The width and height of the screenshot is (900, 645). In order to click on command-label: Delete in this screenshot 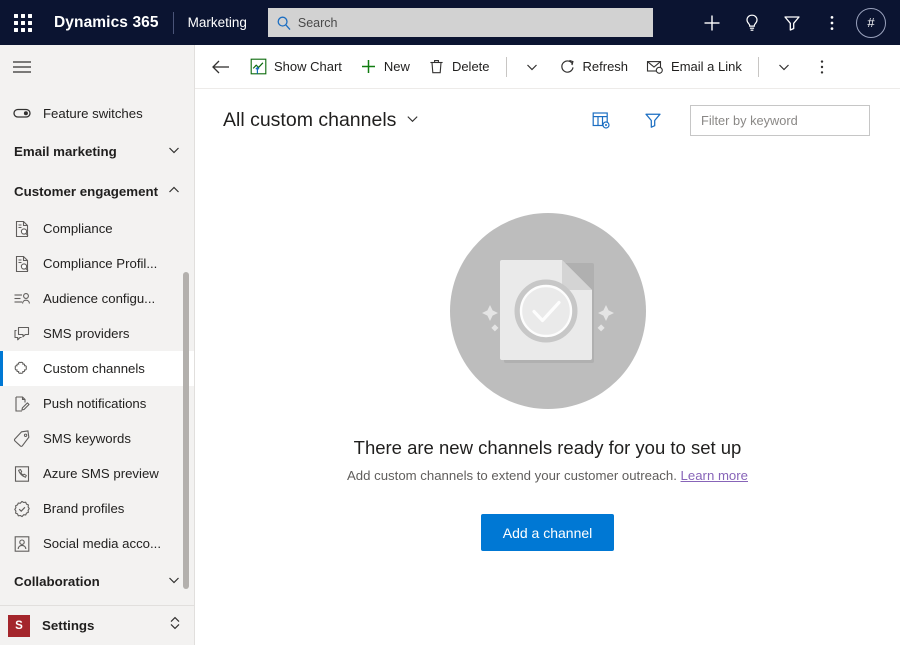, I will do `click(470, 66)`.